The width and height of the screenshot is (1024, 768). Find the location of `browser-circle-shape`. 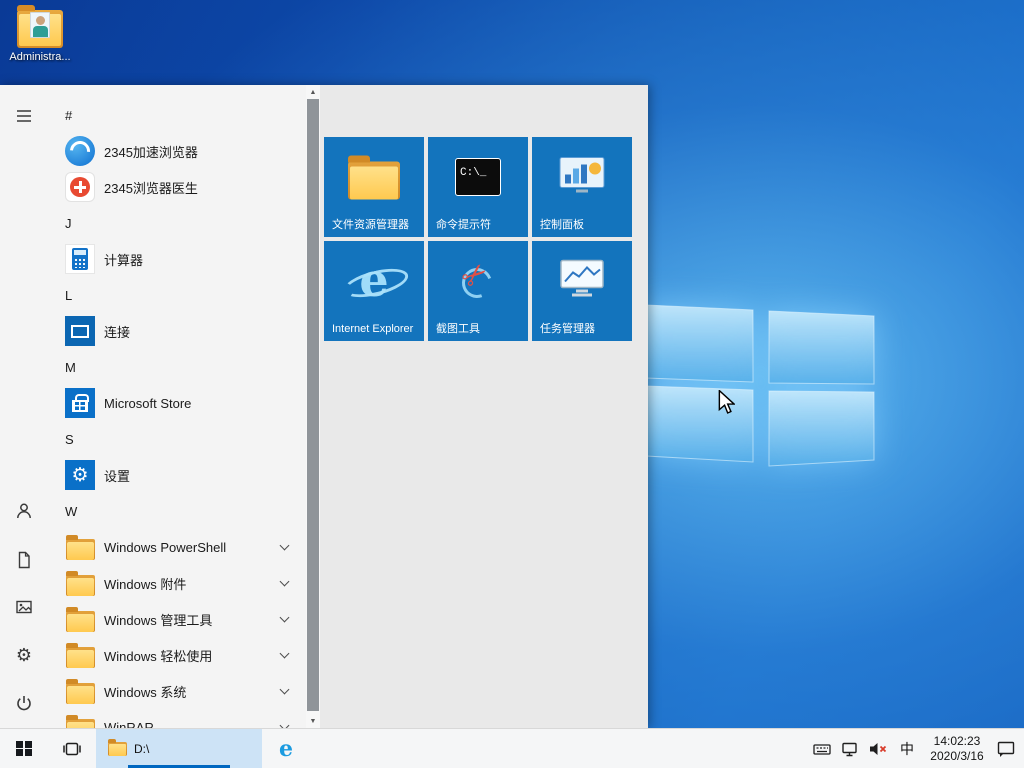

browser-circle-shape is located at coordinates (80, 151).